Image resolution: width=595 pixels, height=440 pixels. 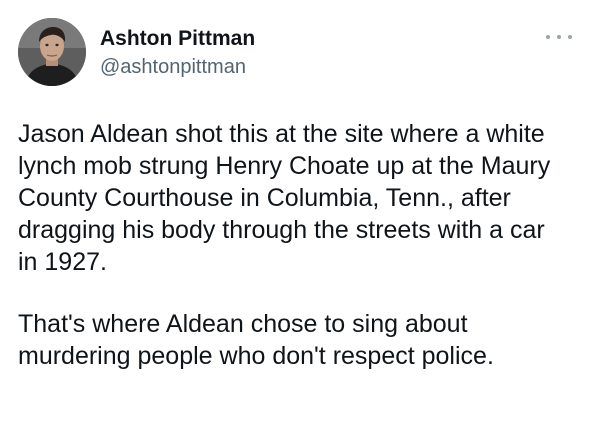 What do you see at coordinates (177, 67) in the screenshot?
I see `author-handle: @ashtonpittman` at bounding box center [177, 67].